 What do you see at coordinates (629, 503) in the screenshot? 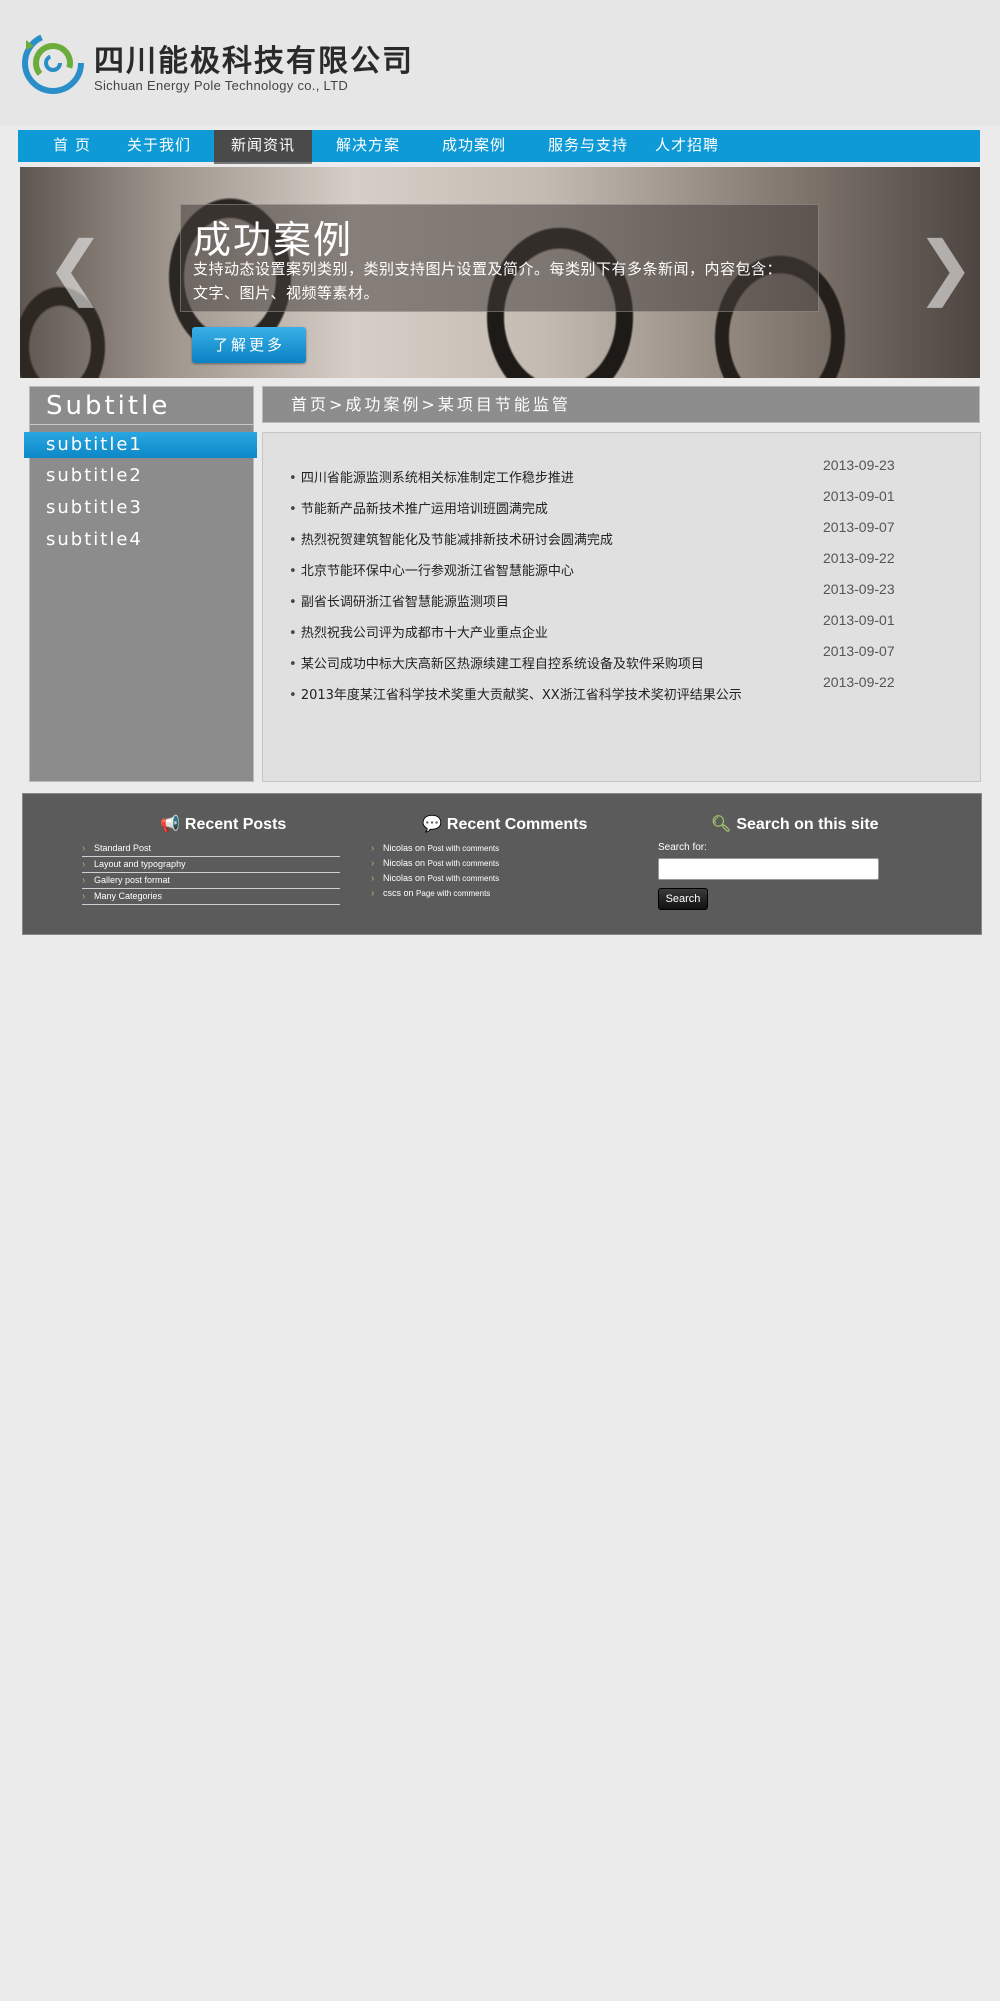
I see `list-item: 节能新产品新技术推广运用培训班圆满完成 2013-09-01` at bounding box center [629, 503].